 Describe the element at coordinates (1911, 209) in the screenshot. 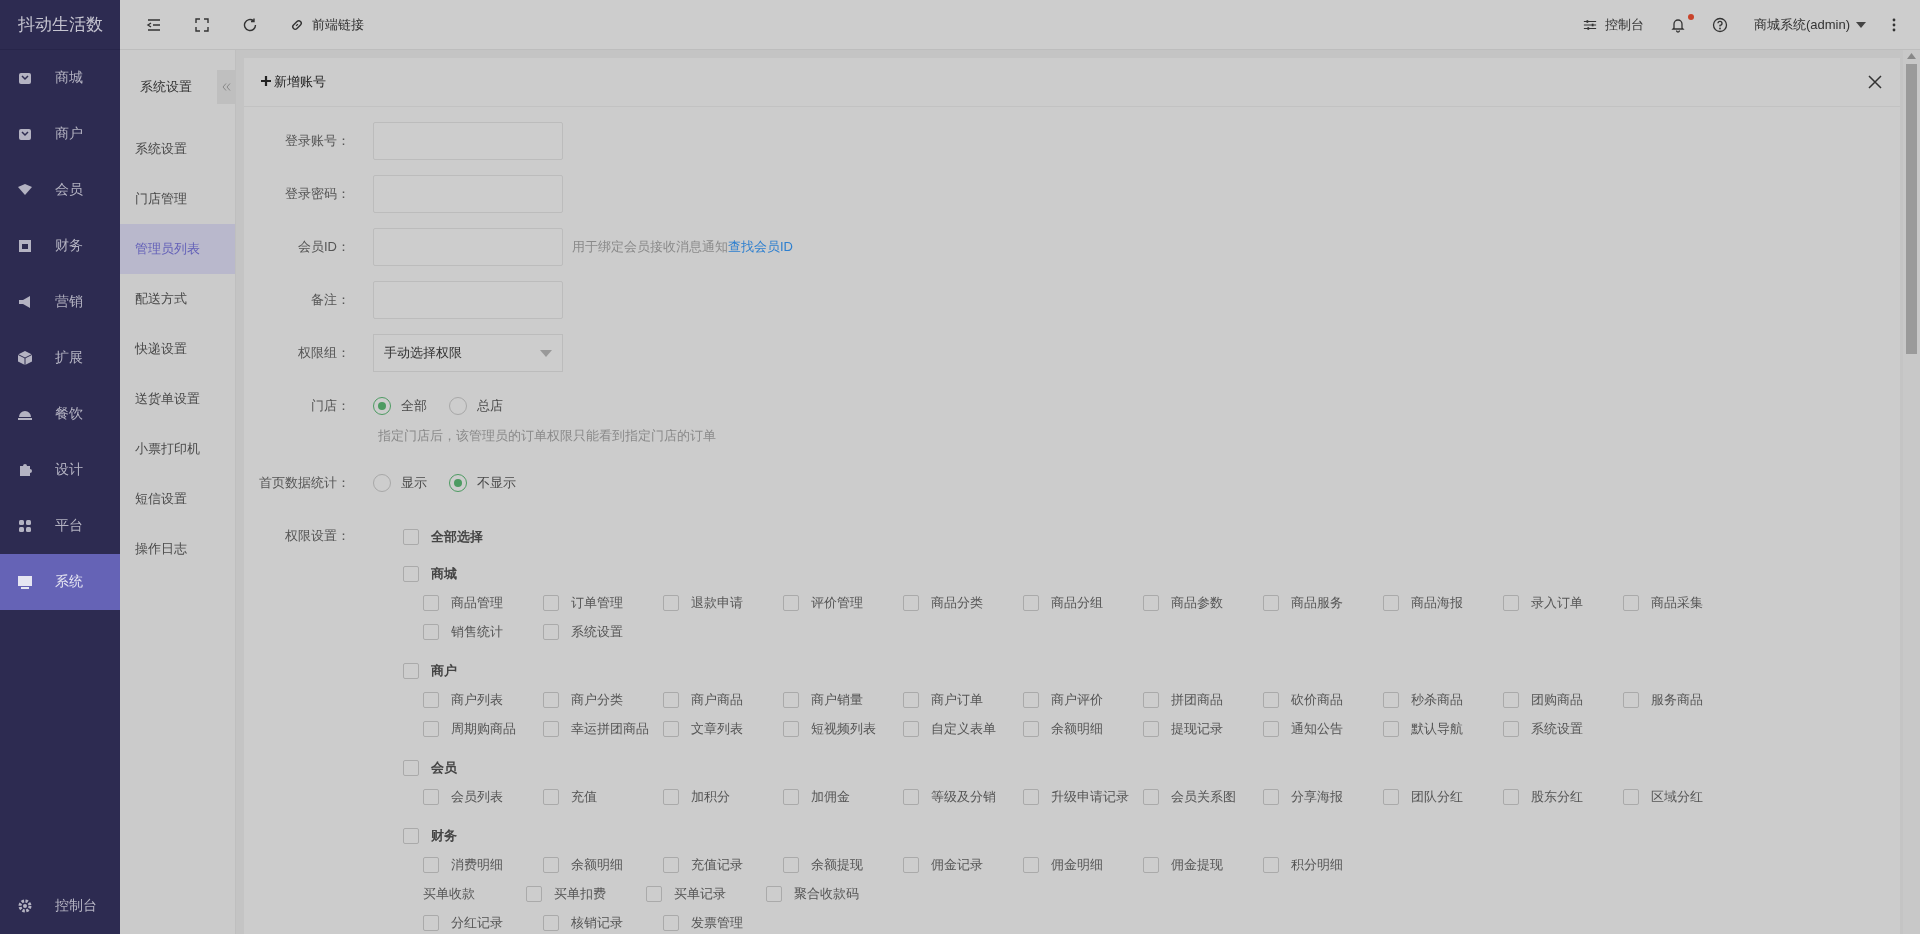

I see `scrollbar-thumb` at that location.